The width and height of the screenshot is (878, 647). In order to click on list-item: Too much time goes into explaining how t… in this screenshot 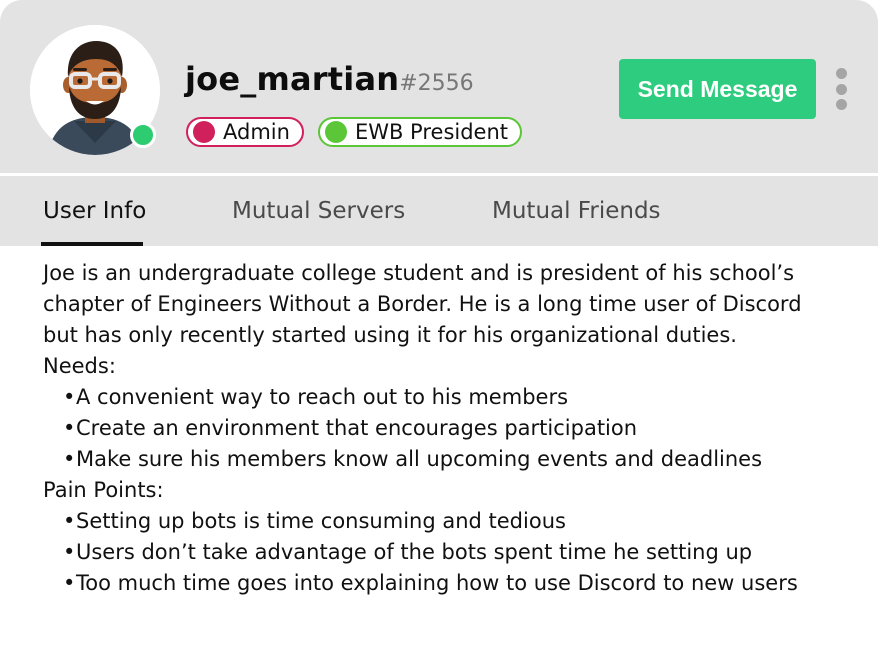, I will do `click(453, 583)`.